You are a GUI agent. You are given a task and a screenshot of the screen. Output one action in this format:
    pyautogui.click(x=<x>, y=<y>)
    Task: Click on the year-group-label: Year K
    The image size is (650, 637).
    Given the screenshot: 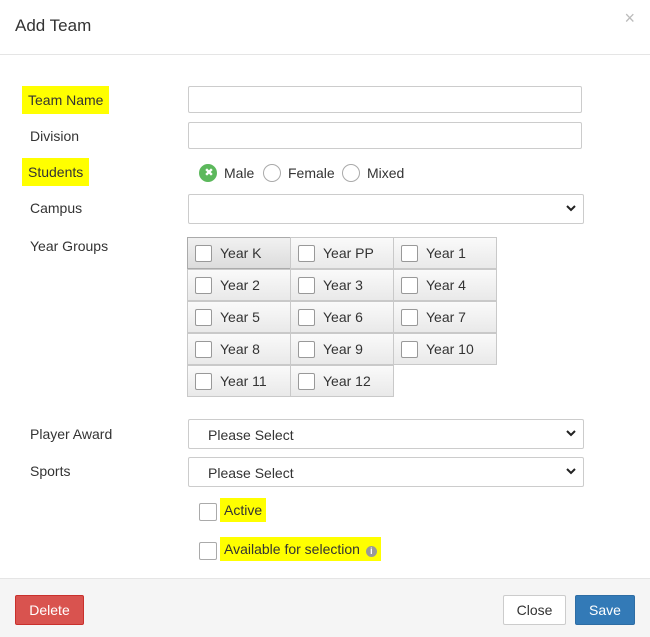 What is the action you would take?
    pyautogui.click(x=241, y=253)
    